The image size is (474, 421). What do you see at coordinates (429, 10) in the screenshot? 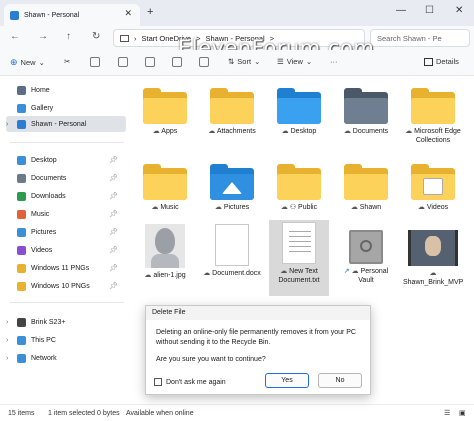
I see `maximize-button: ☐` at bounding box center [429, 10].